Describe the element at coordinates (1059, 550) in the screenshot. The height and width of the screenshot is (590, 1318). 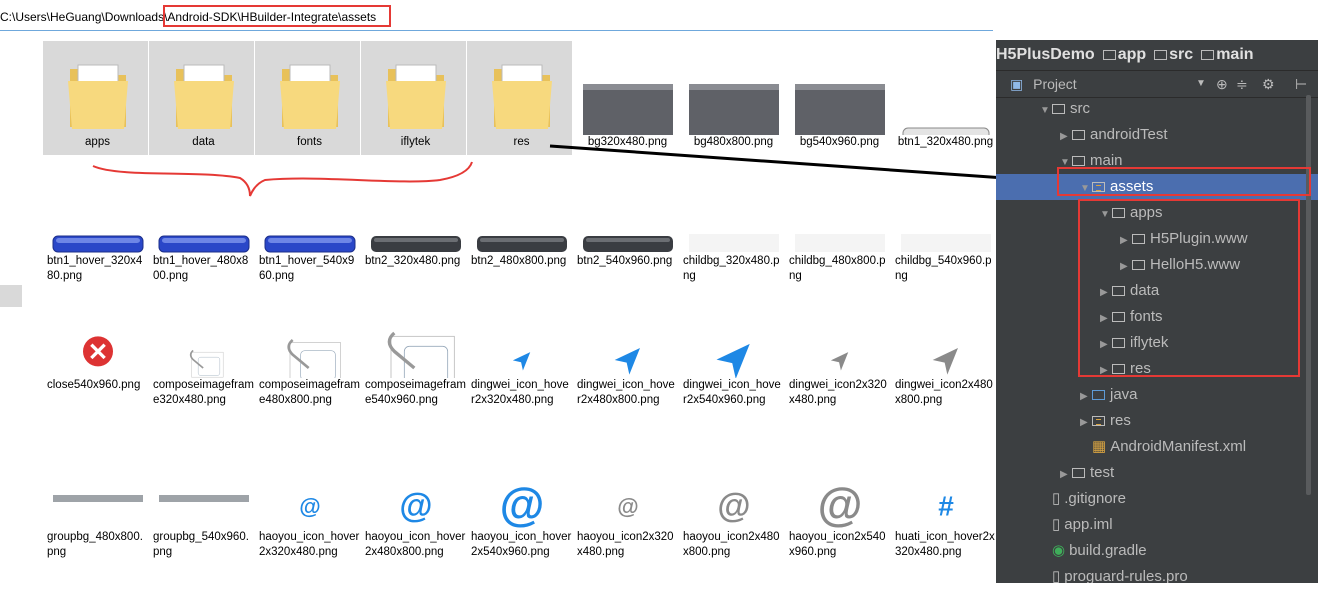
I see `gradle-icon: ◉` at that location.